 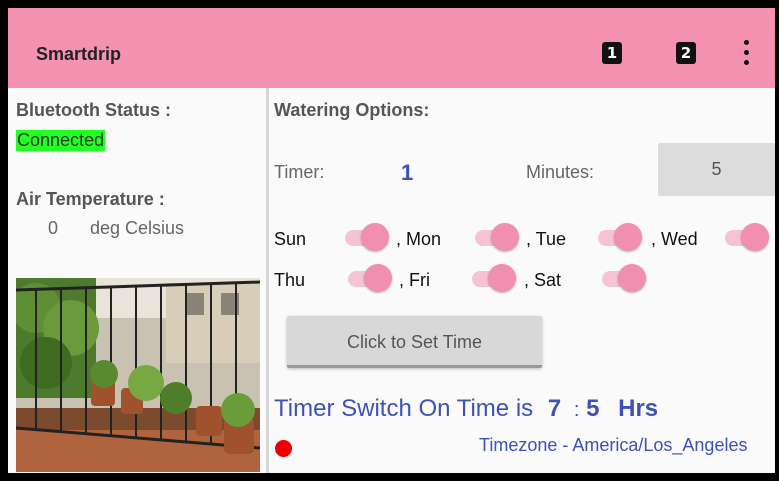 What do you see at coordinates (93, 110) in the screenshot?
I see `bluetooth-status-label: Bluetooth Status :` at bounding box center [93, 110].